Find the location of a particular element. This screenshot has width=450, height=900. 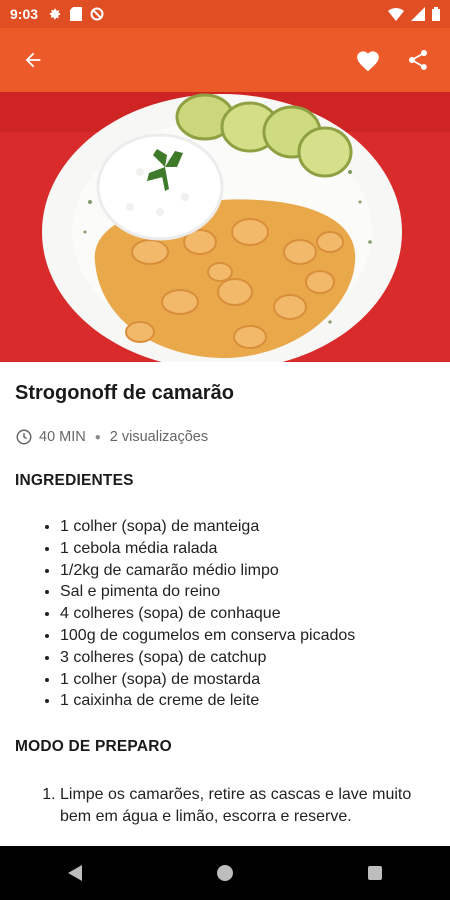

favorite-button is located at coordinates (368, 60).